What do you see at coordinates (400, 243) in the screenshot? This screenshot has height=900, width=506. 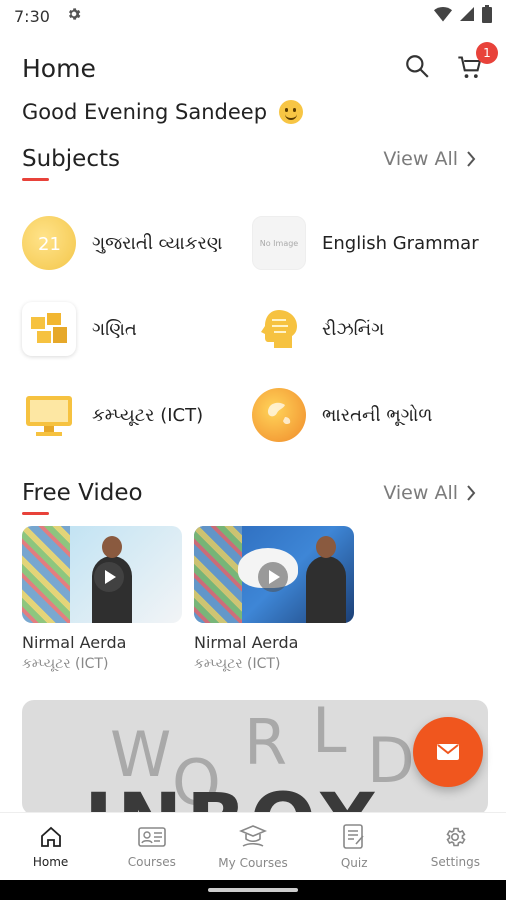 I see `subject-label: English Grammar` at bounding box center [400, 243].